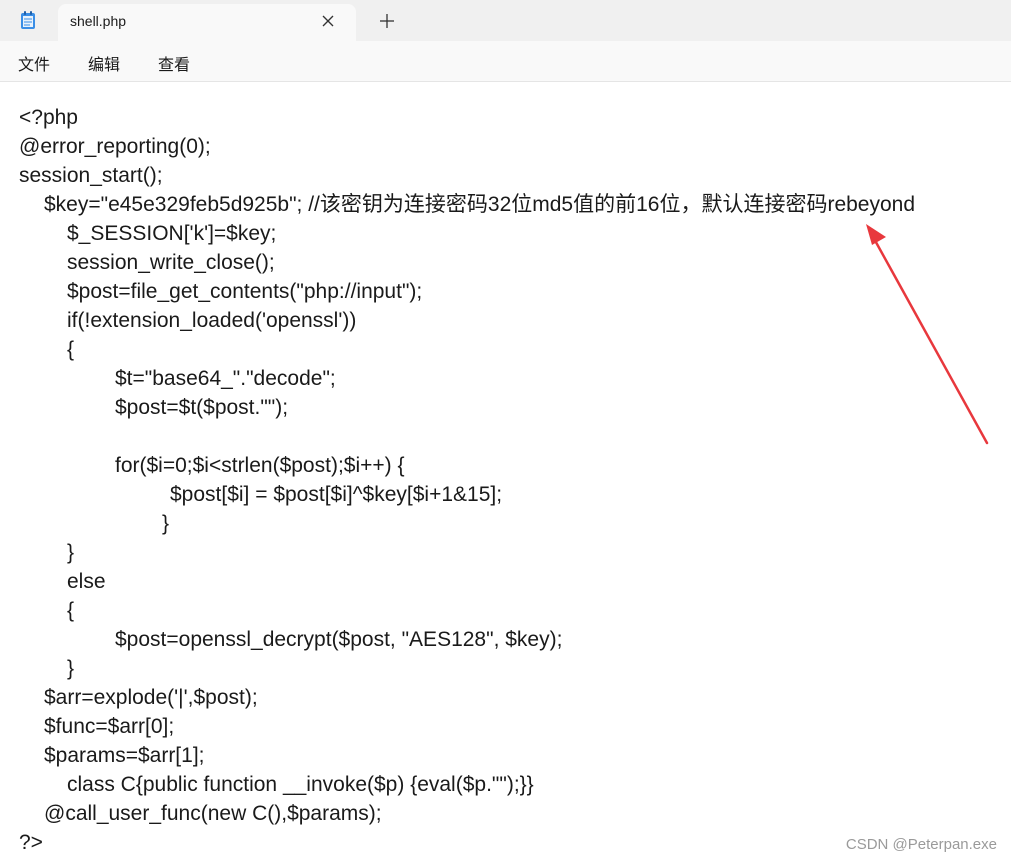 This screenshot has width=1011, height=861. What do you see at coordinates (387, 21) in the screenshot?
I see `plus-icon` at bounding box center [387, 21].